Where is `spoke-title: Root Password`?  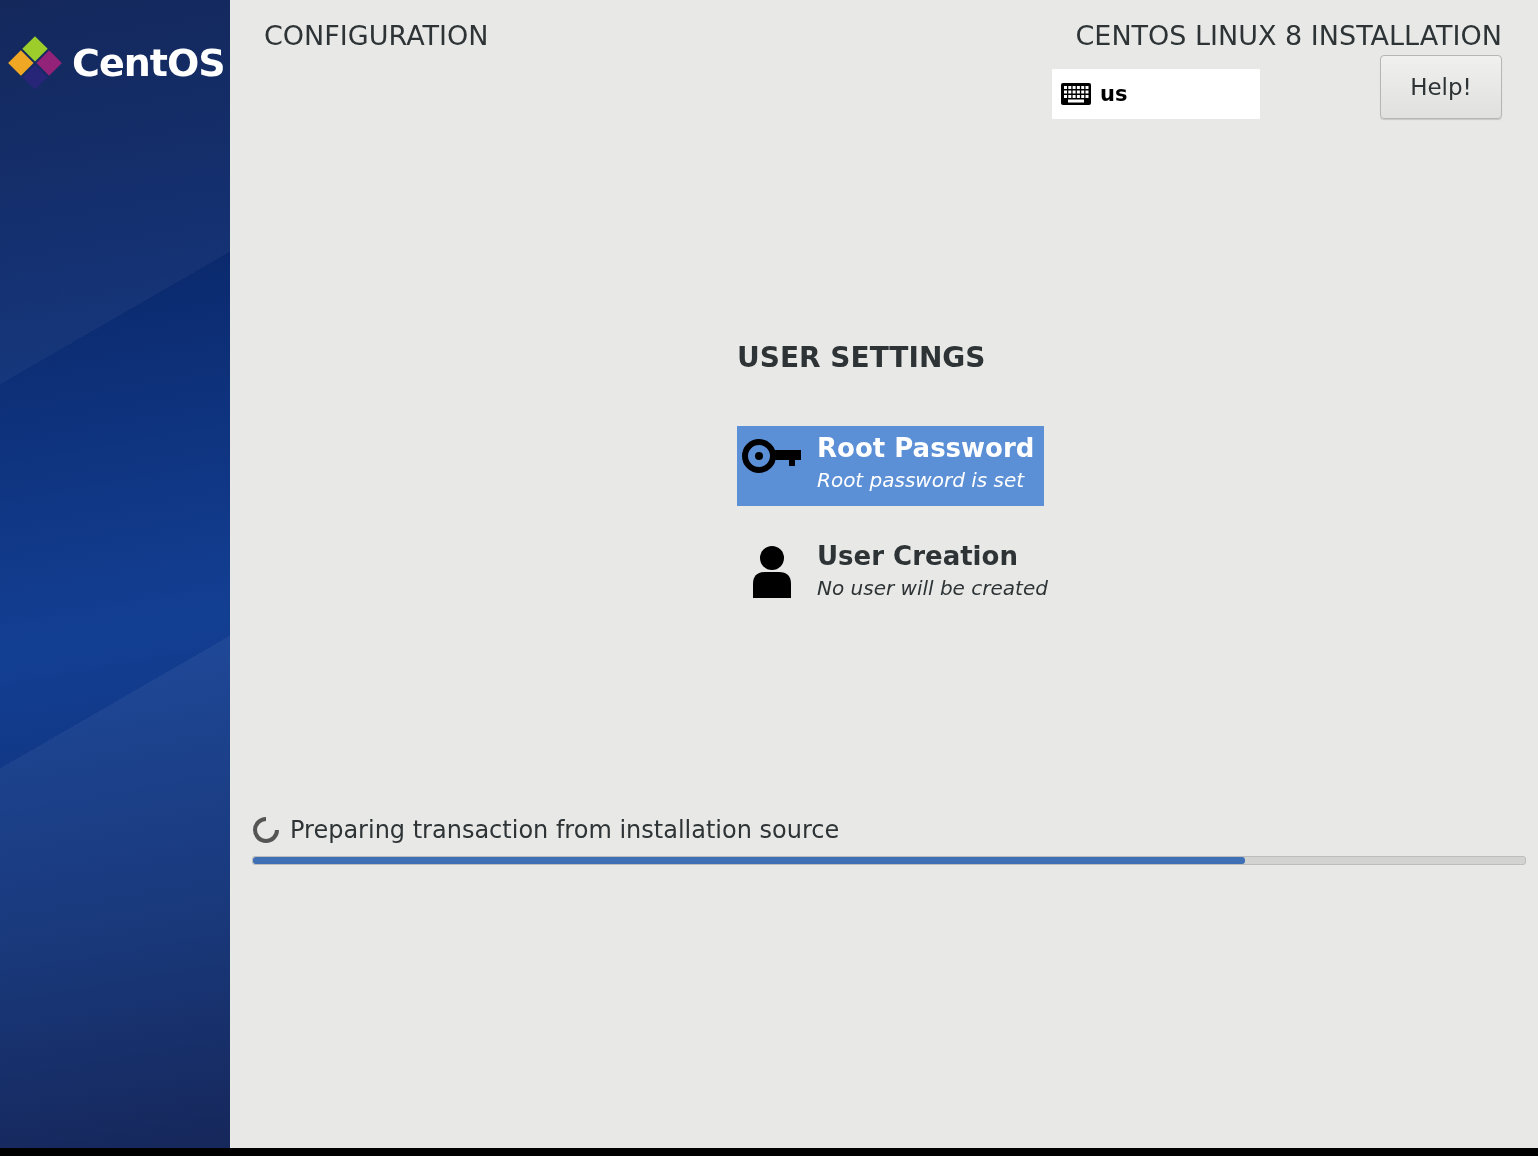 spoke-title: Root Password is located at coordinates (926, 448).